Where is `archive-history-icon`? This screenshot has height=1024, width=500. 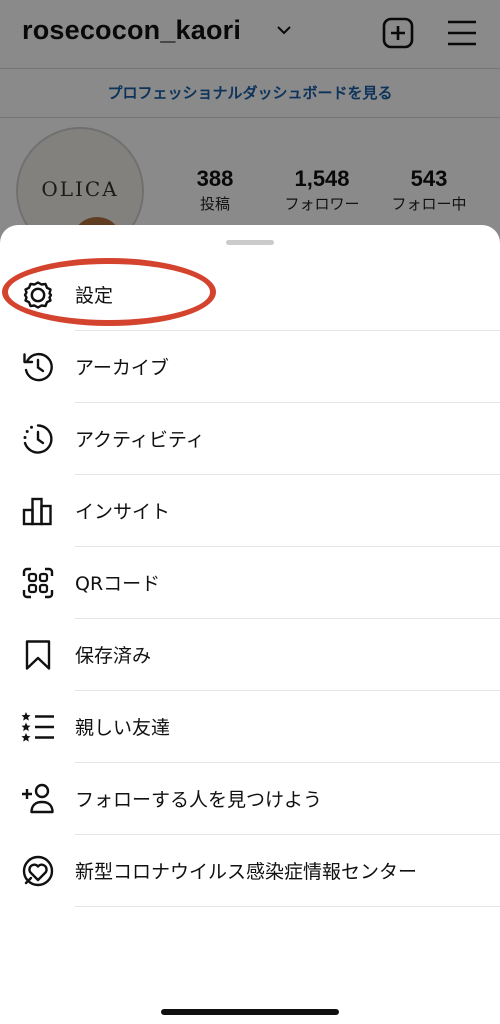 archive-history-icon is located at coordinates (38, 367).